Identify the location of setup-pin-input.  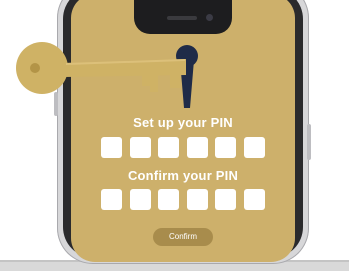
(183, 147).